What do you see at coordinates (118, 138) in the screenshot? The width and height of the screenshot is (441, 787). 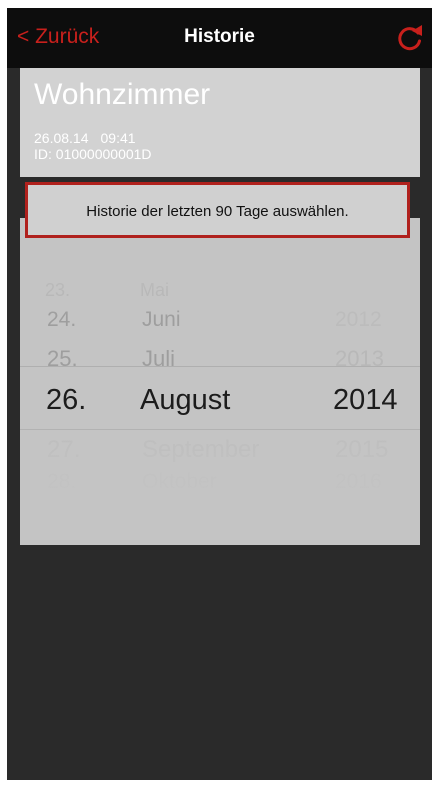 I see `device-time: 09:41` at bounding box center [118, 138].